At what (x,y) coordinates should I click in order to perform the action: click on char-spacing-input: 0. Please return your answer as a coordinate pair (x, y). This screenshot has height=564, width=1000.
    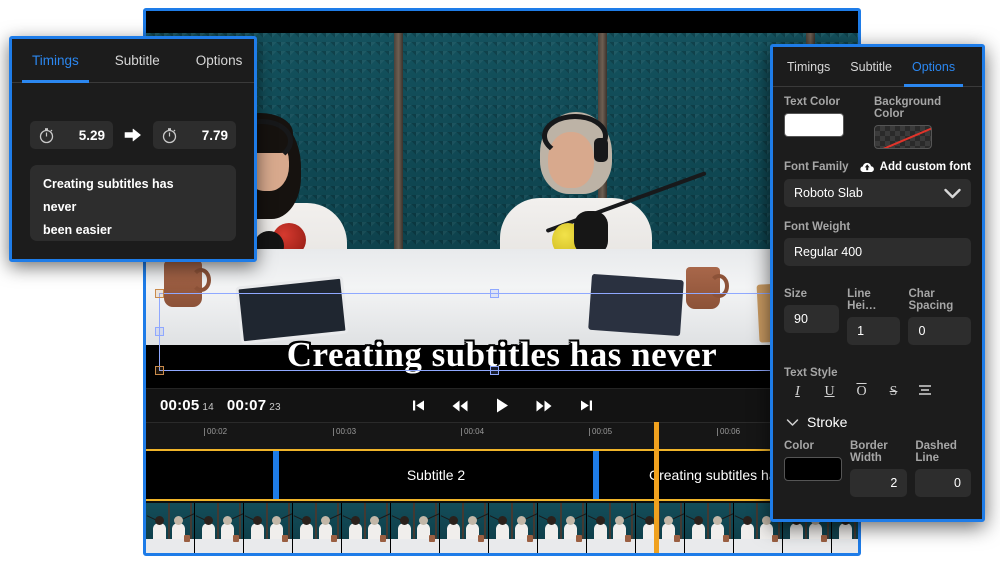
    Looking at the image, I should click on (939, 331).